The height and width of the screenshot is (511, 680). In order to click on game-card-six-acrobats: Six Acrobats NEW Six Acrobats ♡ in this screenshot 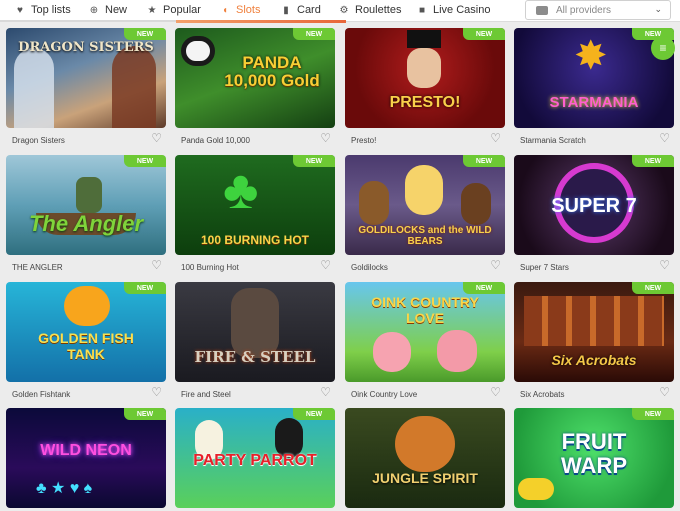, I will do `click(594, 344)`.